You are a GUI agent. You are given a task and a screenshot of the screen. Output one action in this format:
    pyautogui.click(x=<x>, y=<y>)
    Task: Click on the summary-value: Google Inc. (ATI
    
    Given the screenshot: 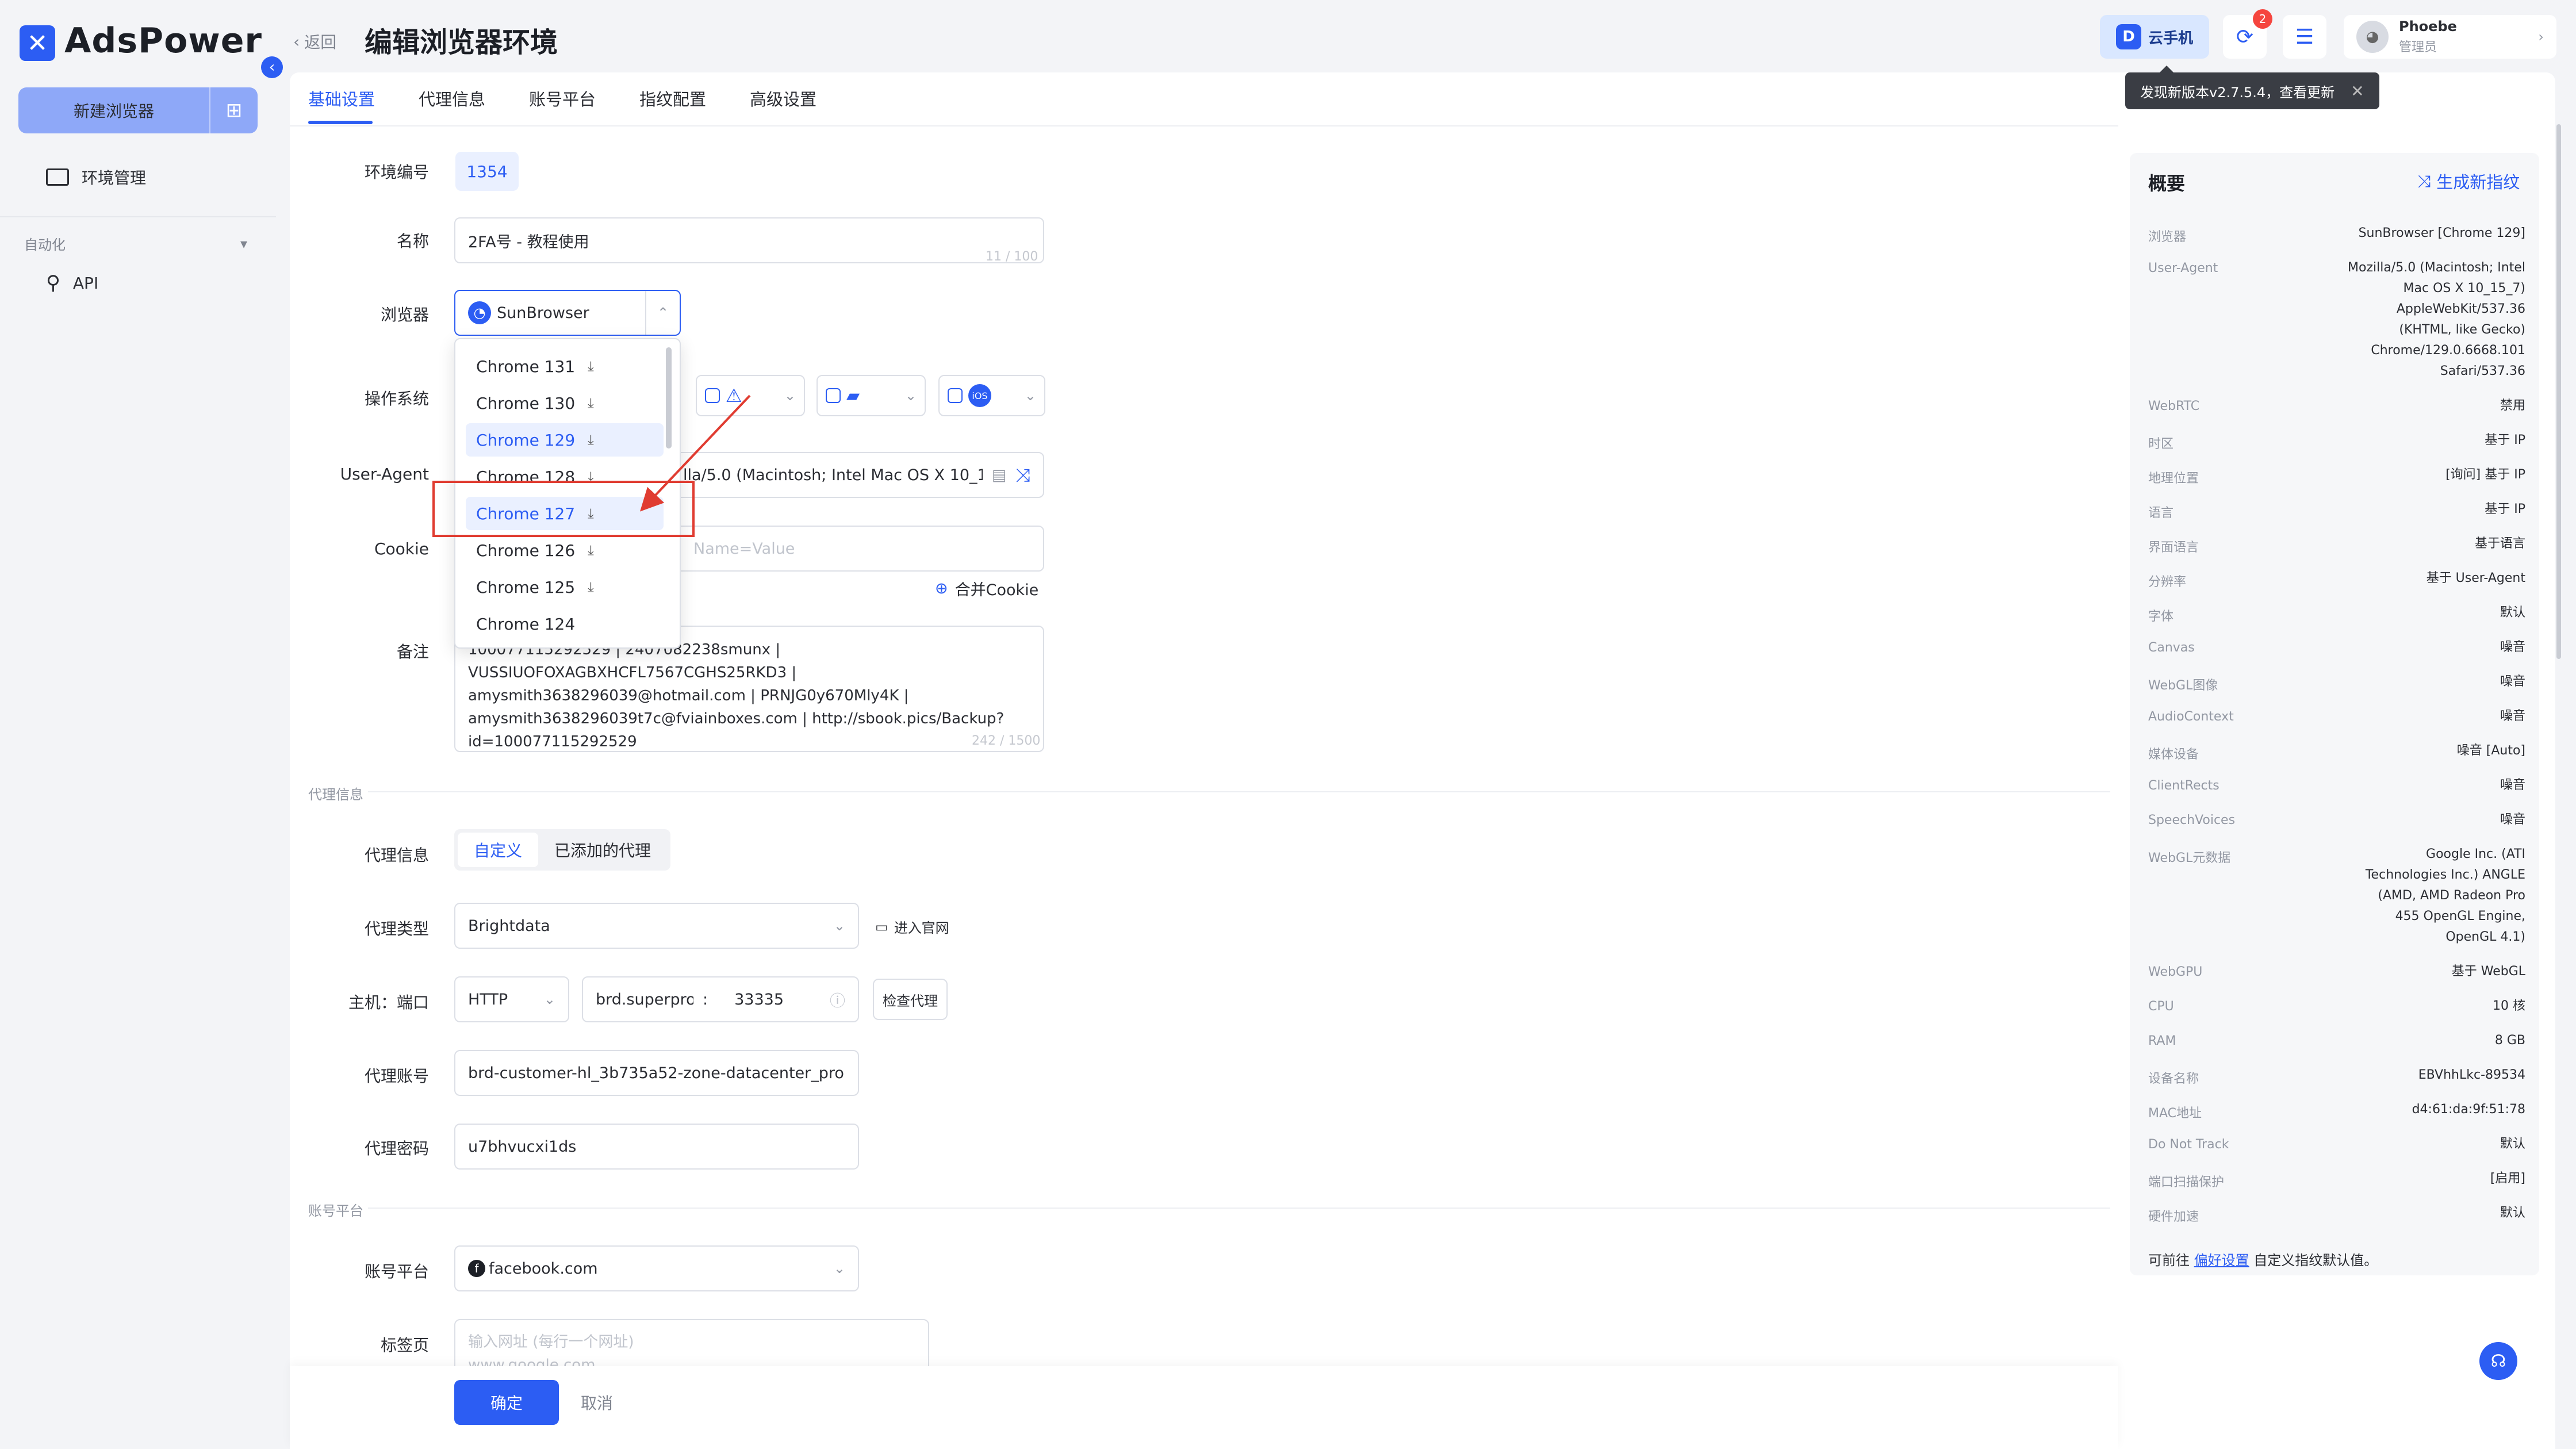 What is the action you would take?
    pyautogui.click(x=2475, y=854)
    